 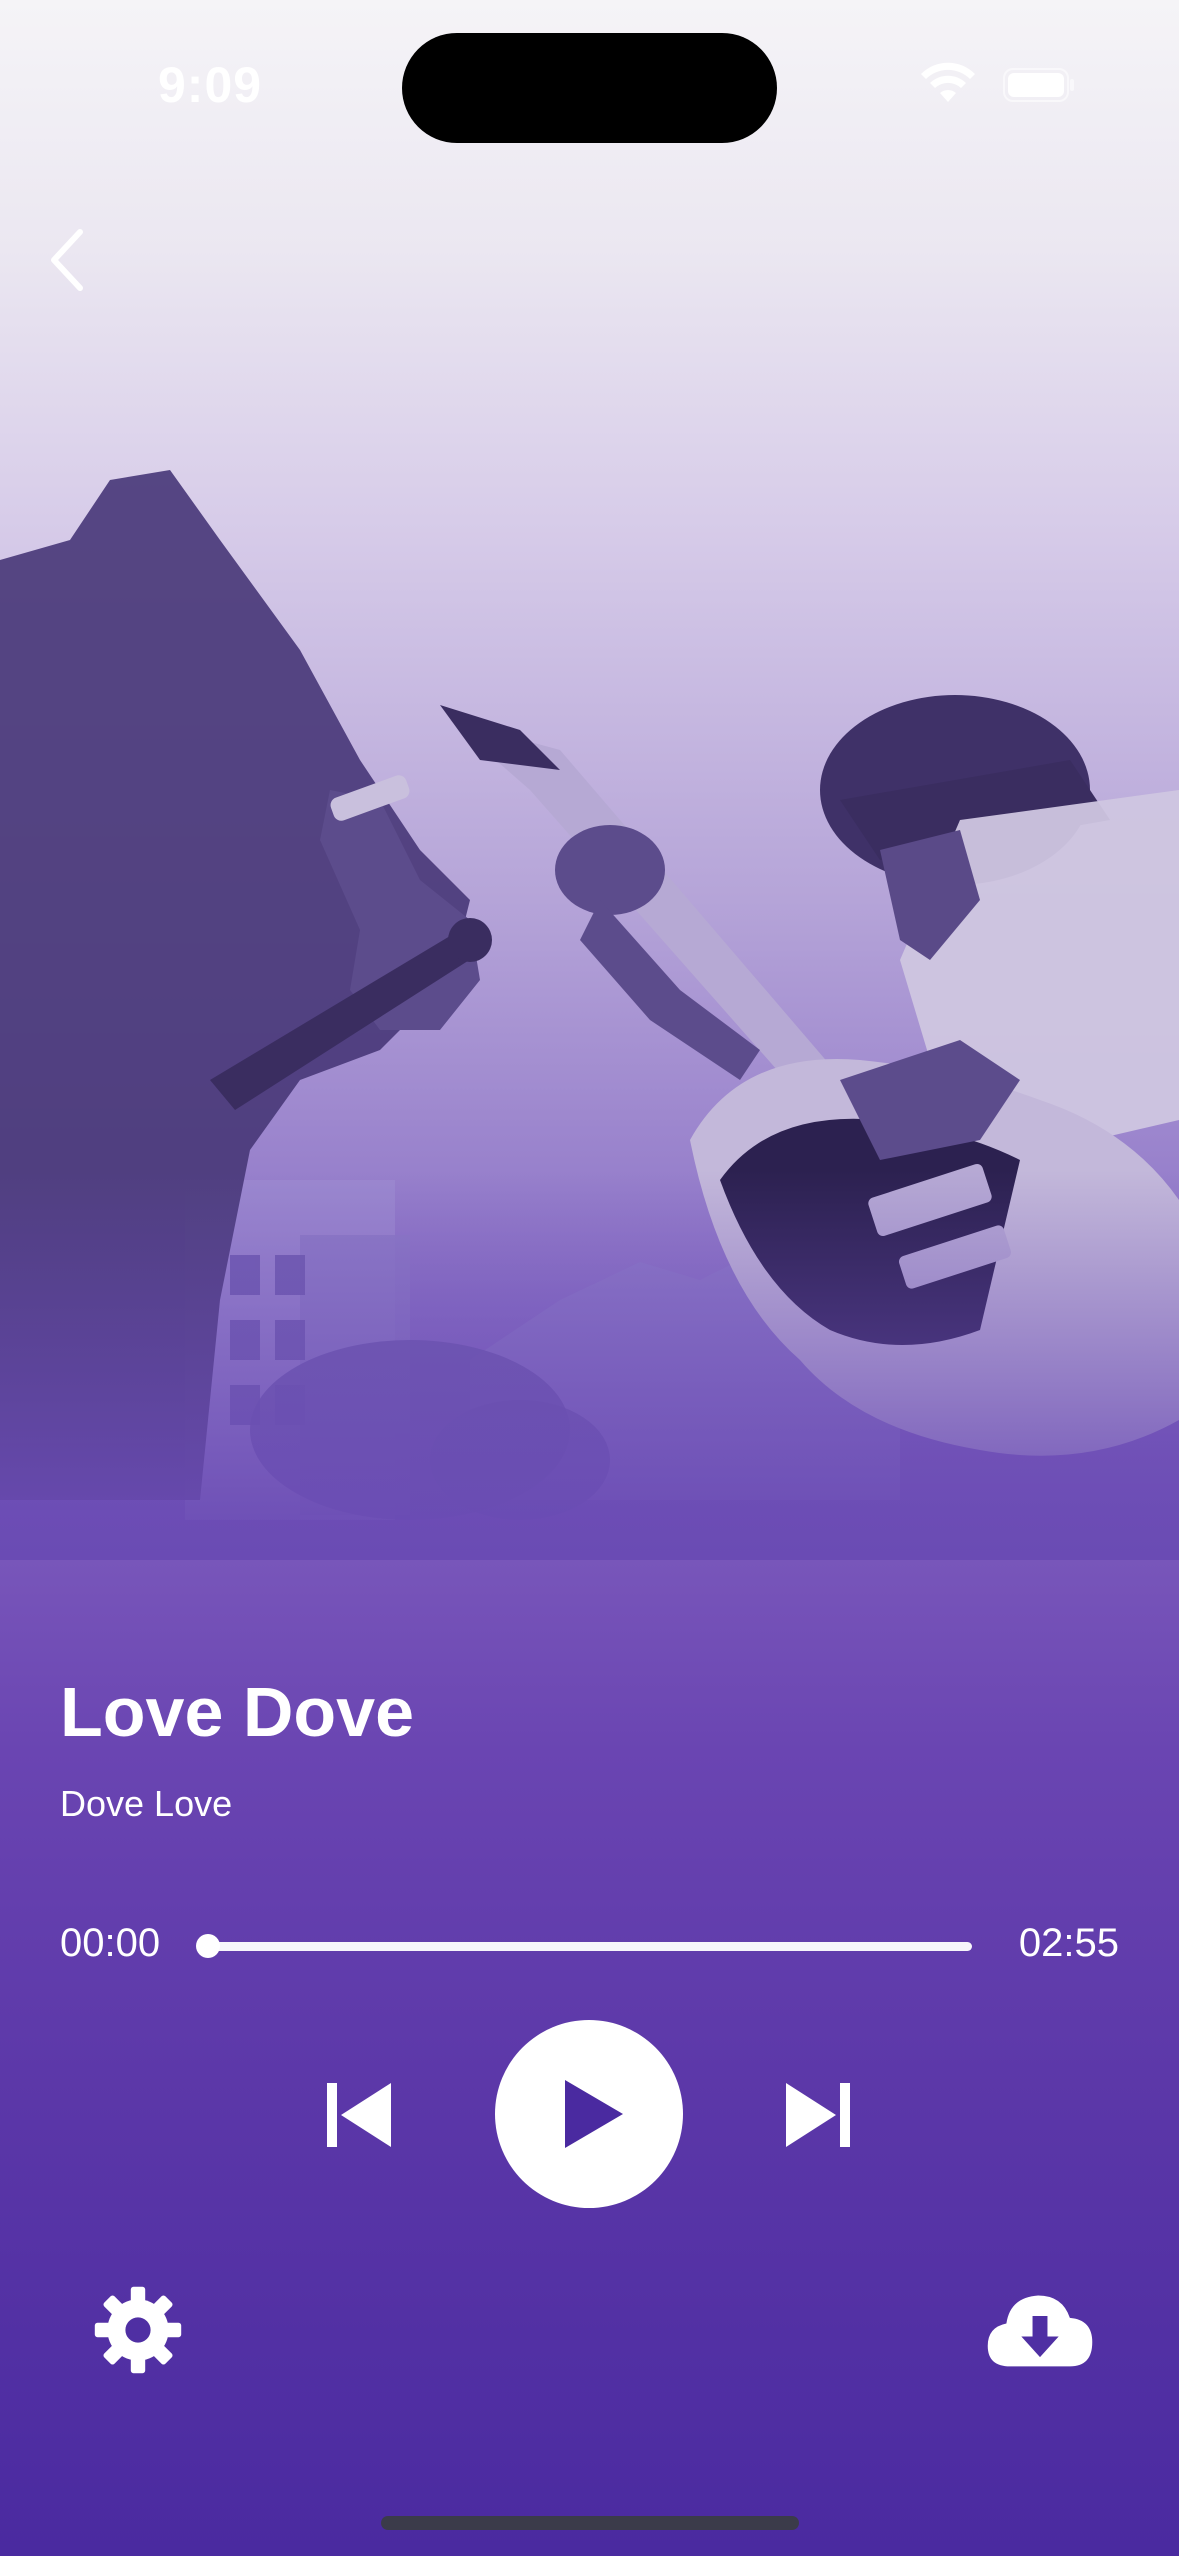 I want to click on home-indicator, so click(x=590, y=2523).